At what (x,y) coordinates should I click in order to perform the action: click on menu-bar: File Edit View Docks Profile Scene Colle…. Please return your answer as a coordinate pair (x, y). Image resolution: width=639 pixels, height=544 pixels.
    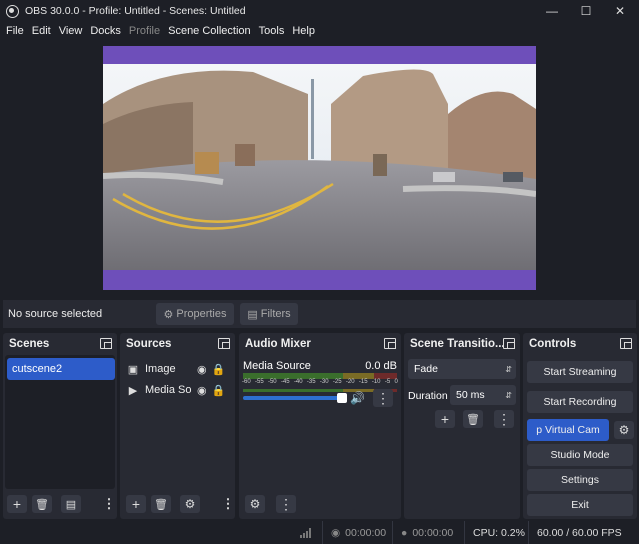
    Looking at the image, I should click on (319, 31).